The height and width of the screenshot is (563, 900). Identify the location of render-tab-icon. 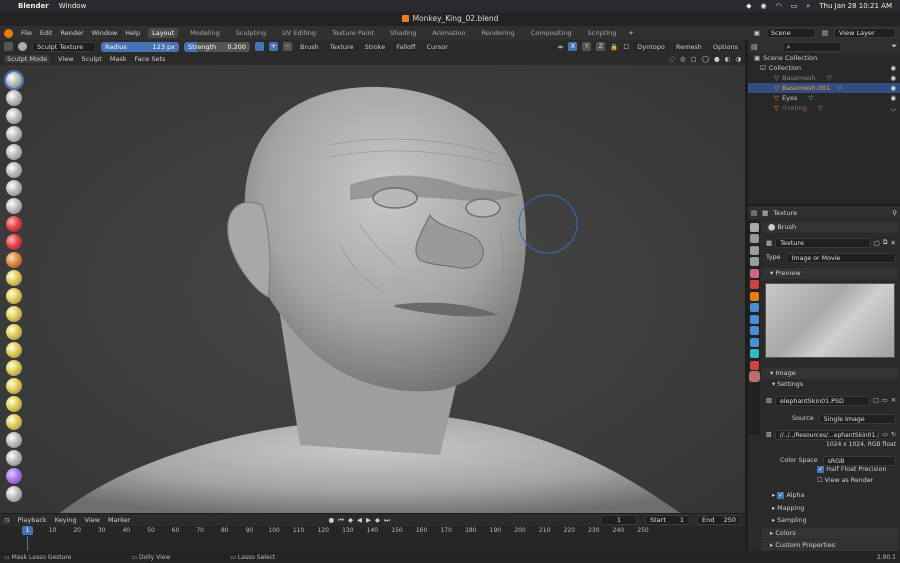
(754, 238).